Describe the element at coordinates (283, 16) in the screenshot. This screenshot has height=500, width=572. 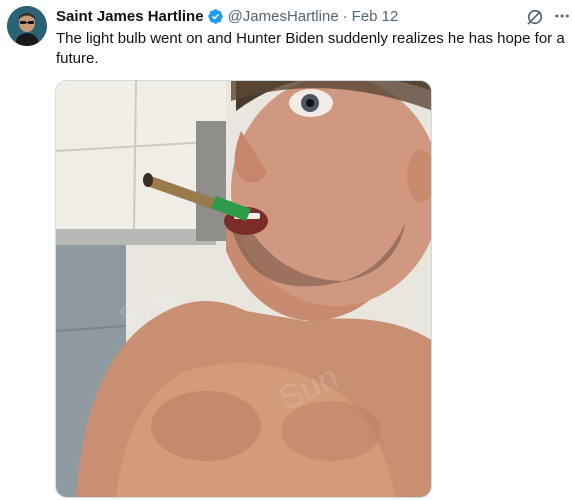
I see `author-handle: @JamesHartline` at that location.